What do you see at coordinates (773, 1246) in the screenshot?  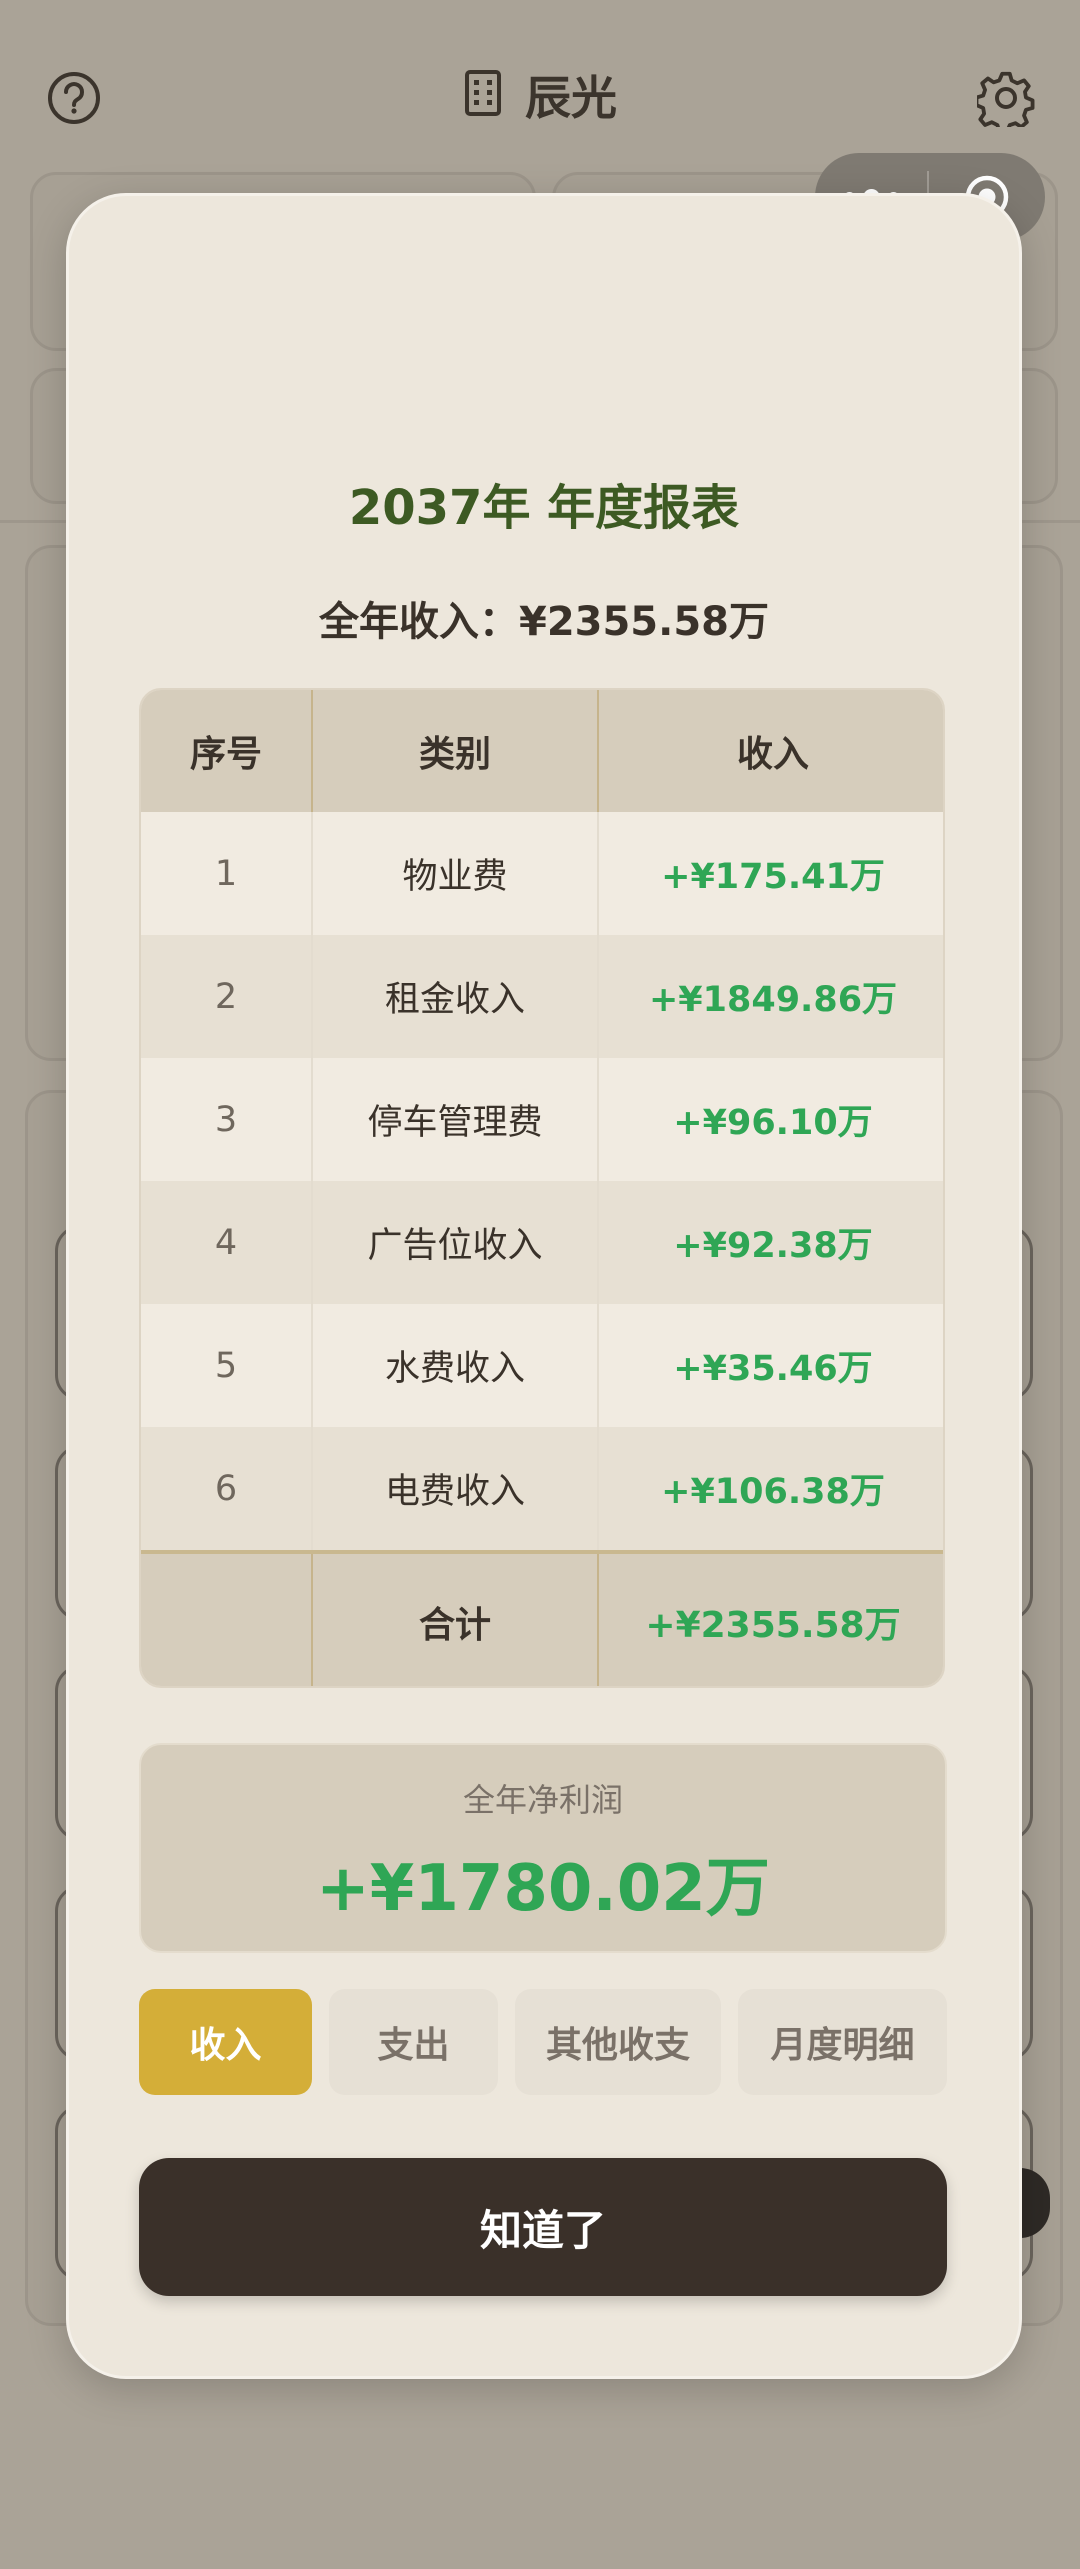 I see `row-amount: +¥92.38万` at bounding box center [773, 1246].